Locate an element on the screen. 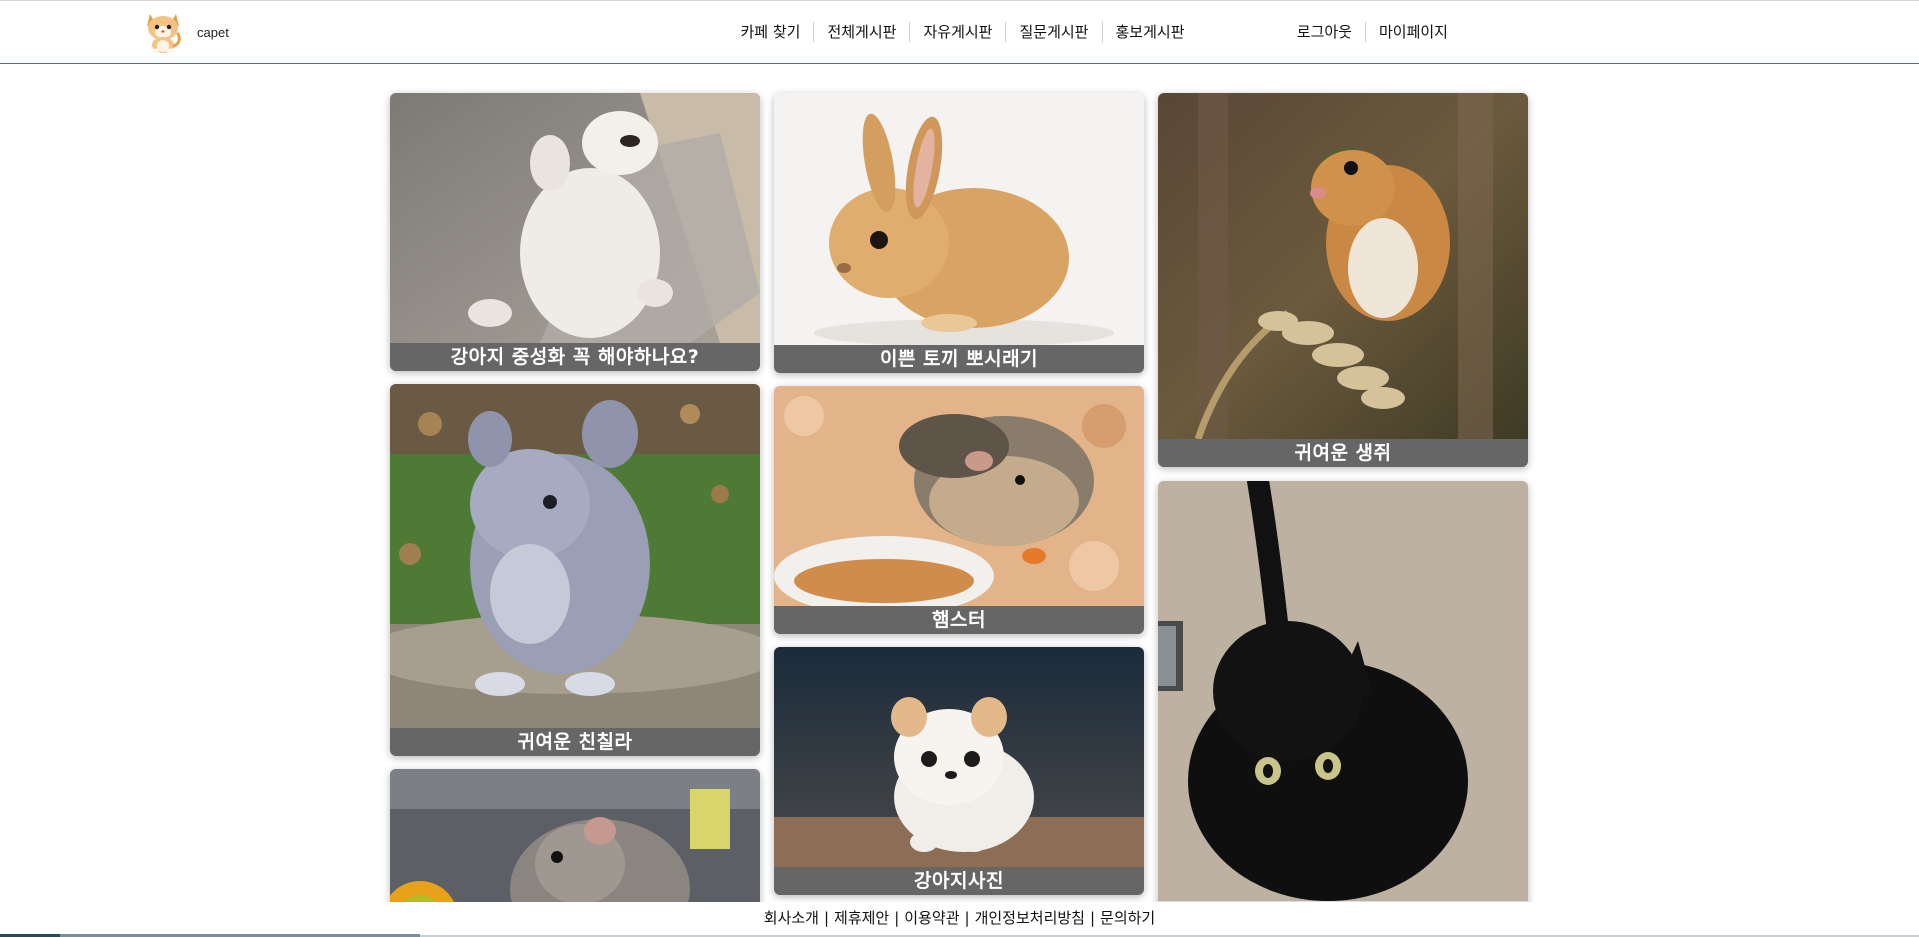  site-footer: 회사소개 | 제휴제안 | 이용약관 | 개인정보처리방침 | 문의하기 is located at coordinates (959, 919).